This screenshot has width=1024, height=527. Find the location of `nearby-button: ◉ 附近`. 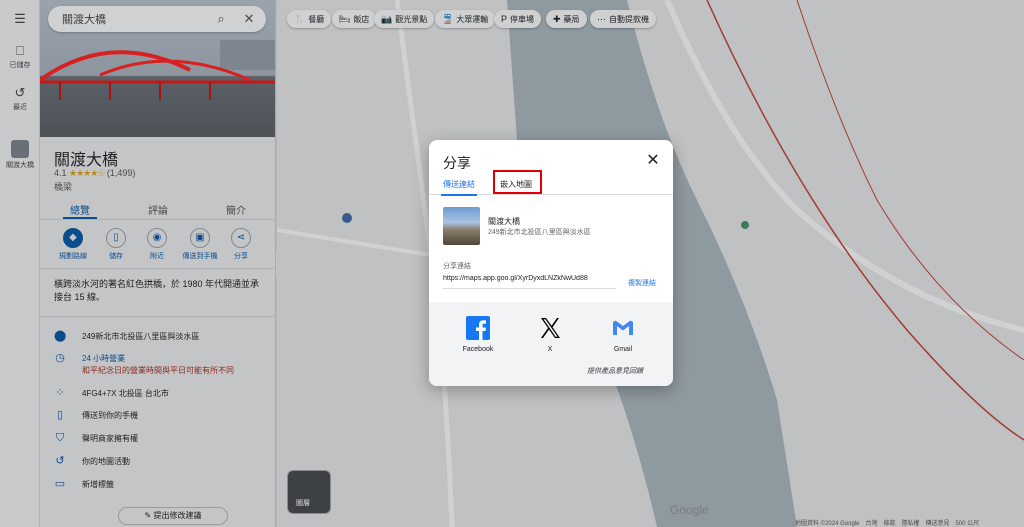

nearby-button: ◉ 附近 is located at coordinates (157, 244).